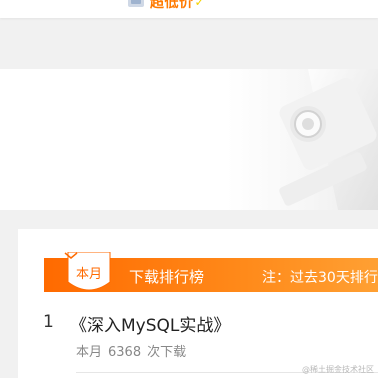 This screenshot has width=378, height=378. I want to click on item-rank-number: 1, so click(48, 322).